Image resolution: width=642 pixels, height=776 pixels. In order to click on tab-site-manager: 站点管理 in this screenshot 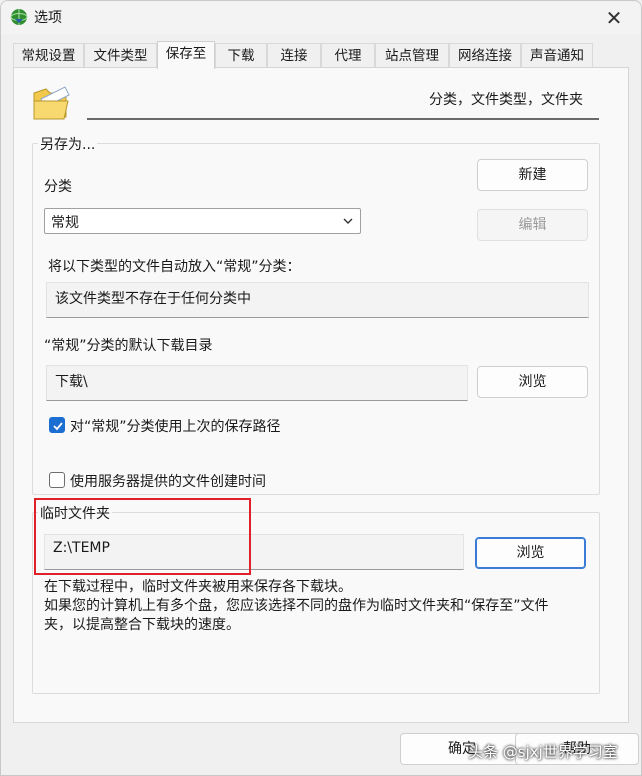, I will do `click(412, 55)`.